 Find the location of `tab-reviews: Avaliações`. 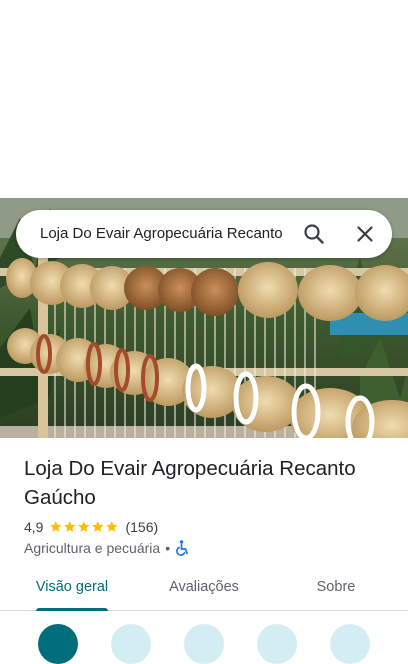

tab-reviews: Avaliações is located at coordinates (204, 587).